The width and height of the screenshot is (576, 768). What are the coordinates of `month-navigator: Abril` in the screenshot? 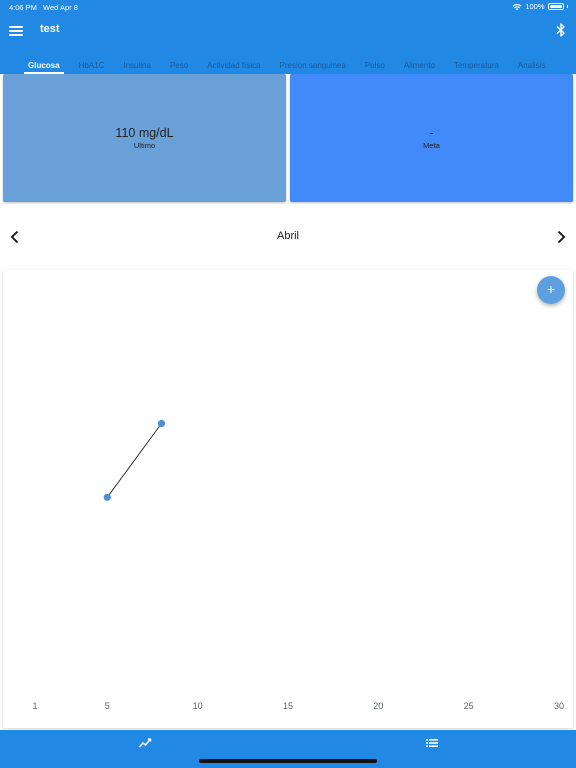 It's located at (288, 237).